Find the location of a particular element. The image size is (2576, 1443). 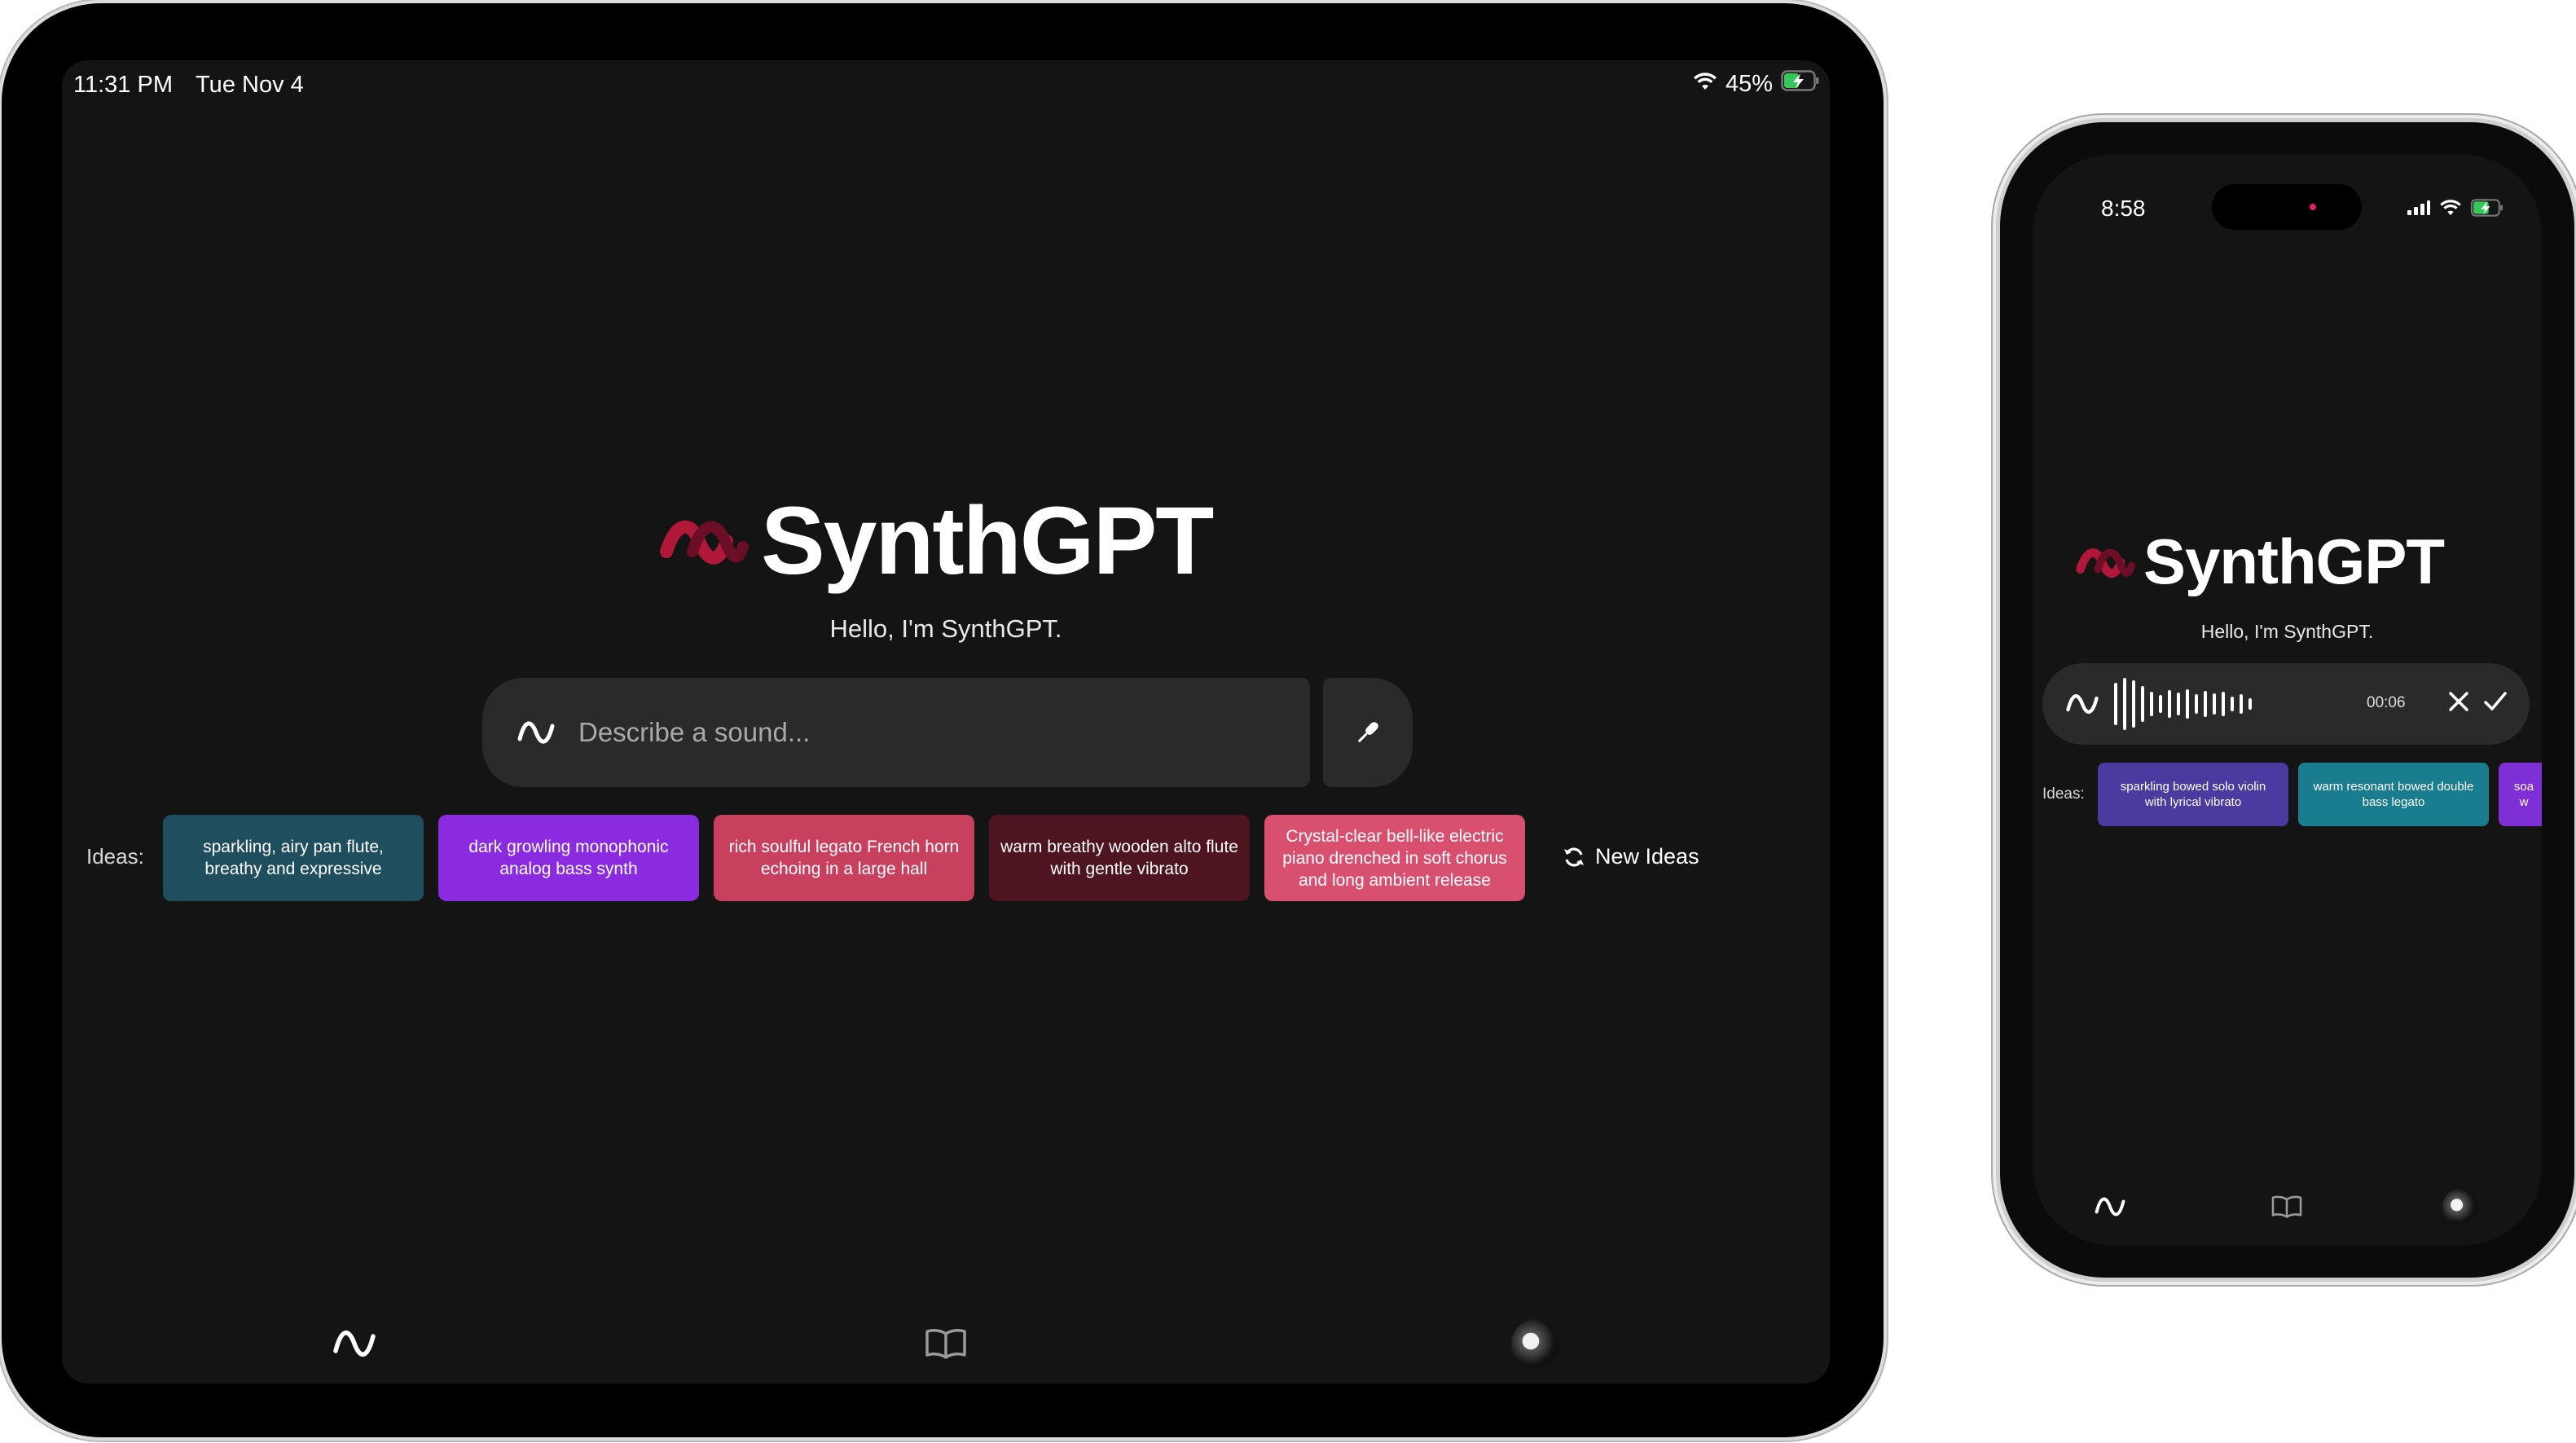

microphone-button is located at coordinates (1368, 733).